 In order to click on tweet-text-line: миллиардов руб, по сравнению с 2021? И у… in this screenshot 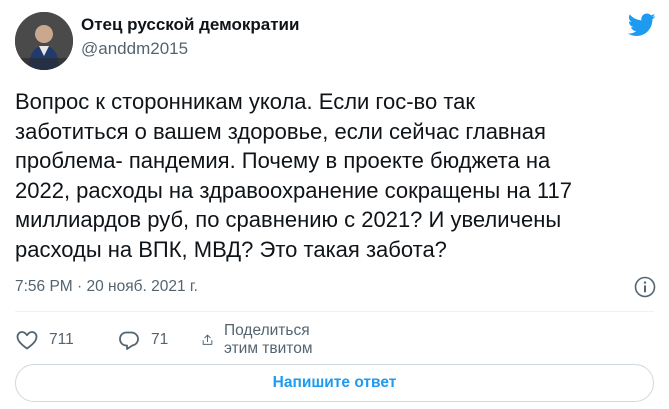, I will do `click(288, 219)`.